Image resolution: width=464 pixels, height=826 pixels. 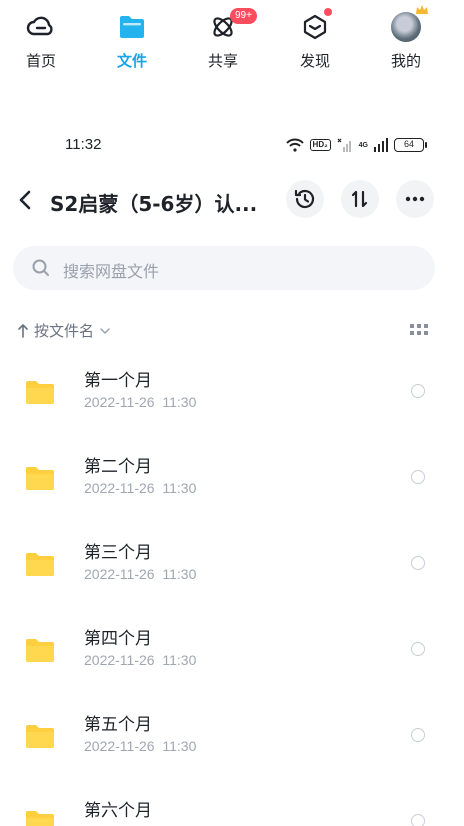 What do you see at coordinates (381, 145) in the screenshot?
I see `signal-strong-icon` at bounding box center [381, 145].